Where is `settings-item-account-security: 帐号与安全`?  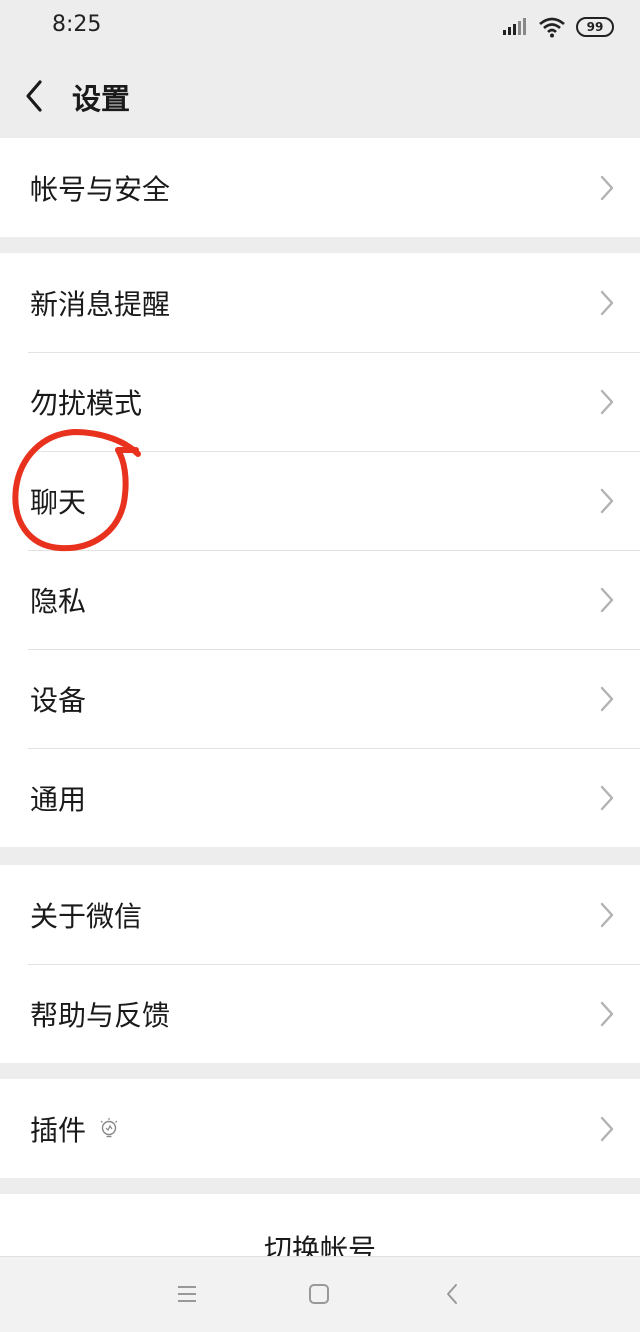
settings-item-account-security: 帐号与安全 is located at coordinates (320, 187).